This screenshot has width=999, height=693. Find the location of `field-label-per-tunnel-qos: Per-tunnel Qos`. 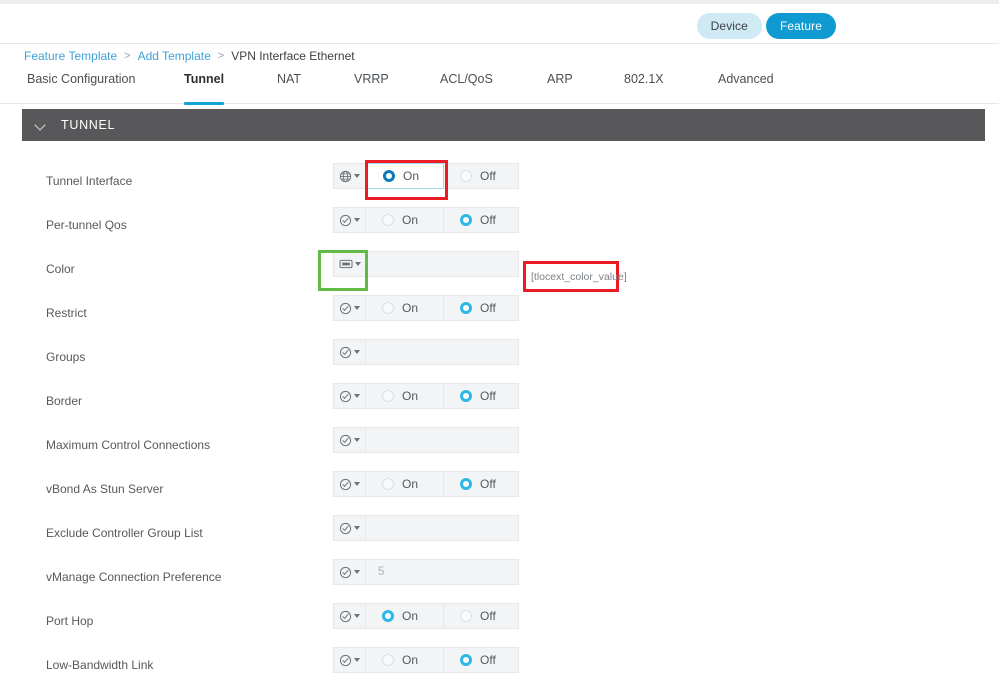

field-label-per-tunnel-qos: Per-tunnel Qos is located at coordinates (86, 225).